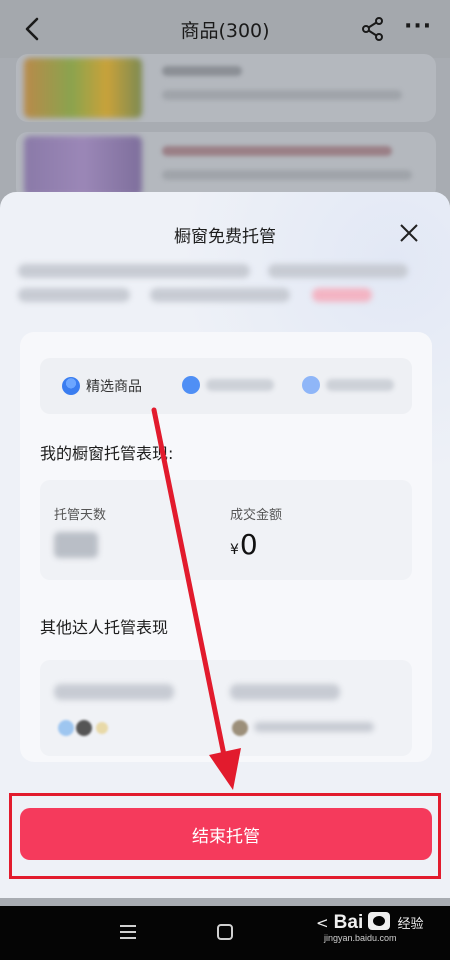  Describe the element at coordinates (134, 271) in the screenshot. I see `blurred-description` at that location.